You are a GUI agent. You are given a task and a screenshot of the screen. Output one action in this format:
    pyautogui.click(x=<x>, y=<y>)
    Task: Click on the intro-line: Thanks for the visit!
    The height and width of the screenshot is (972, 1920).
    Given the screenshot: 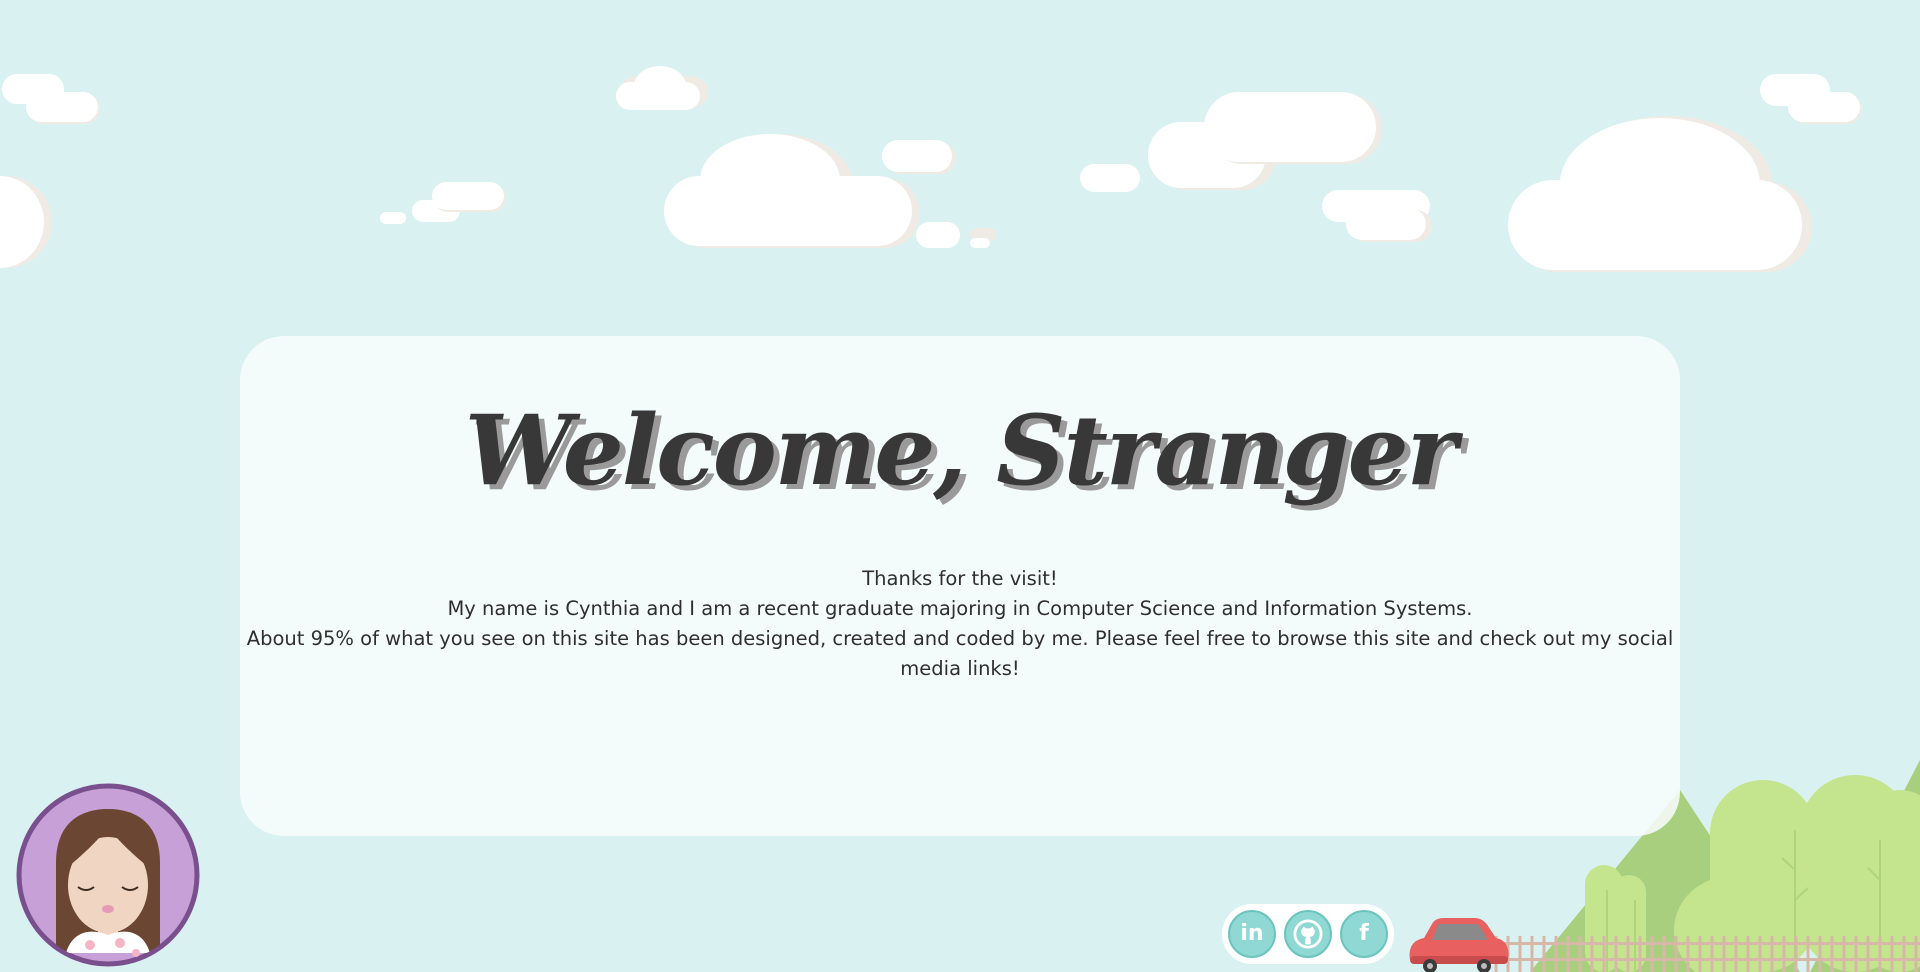 What is the action you would take?
    pyautogui.click(x=960, y=578)
    